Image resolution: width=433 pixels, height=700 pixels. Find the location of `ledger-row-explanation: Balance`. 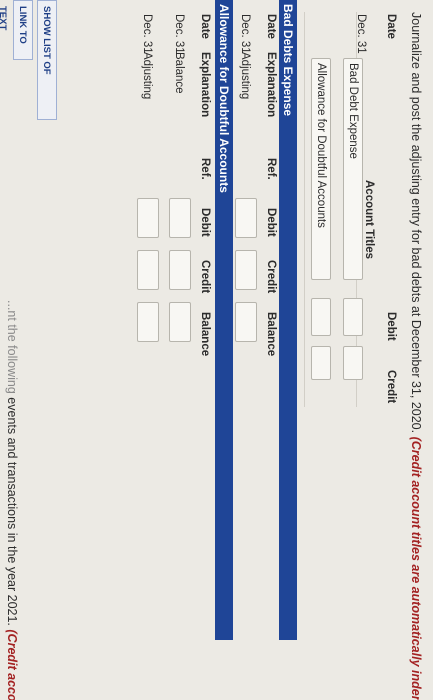

ledger-row-explanation: Balance is located at coordinates (179, 73).